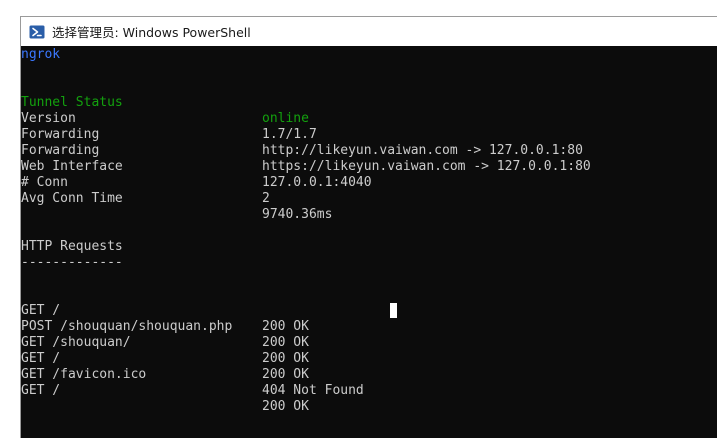  Describe the element at coordinates (266, 198) in the screenshot. I see `status-value: 2` at that location.